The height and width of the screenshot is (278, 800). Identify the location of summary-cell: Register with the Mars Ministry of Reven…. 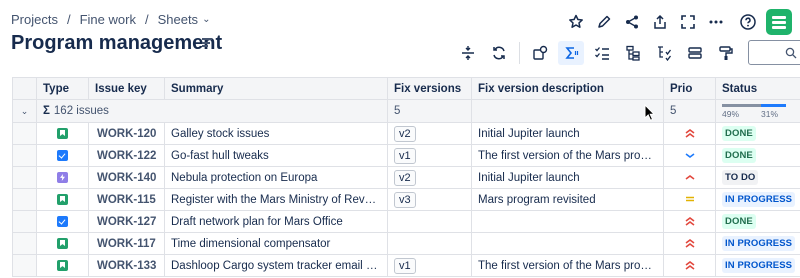
(276, 199).